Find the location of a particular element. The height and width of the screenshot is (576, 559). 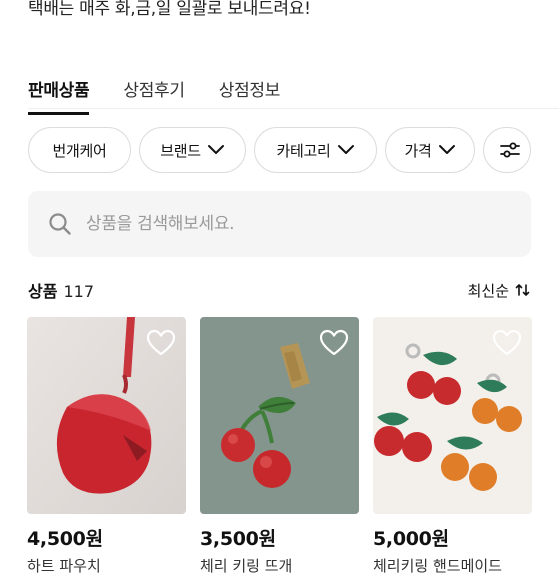

product-name: 하트 파우치 is located at coordinates (106, 565).